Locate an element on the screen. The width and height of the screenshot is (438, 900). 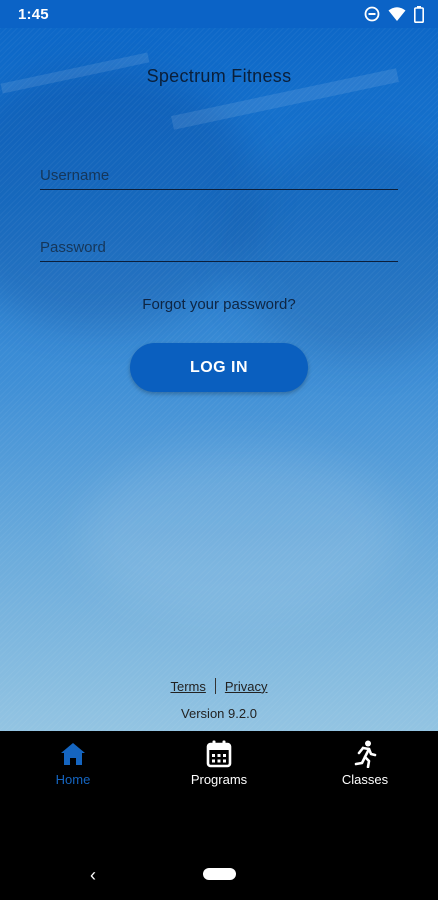
system-navigation-bar: ‹ is located at coordinates (219, 874).